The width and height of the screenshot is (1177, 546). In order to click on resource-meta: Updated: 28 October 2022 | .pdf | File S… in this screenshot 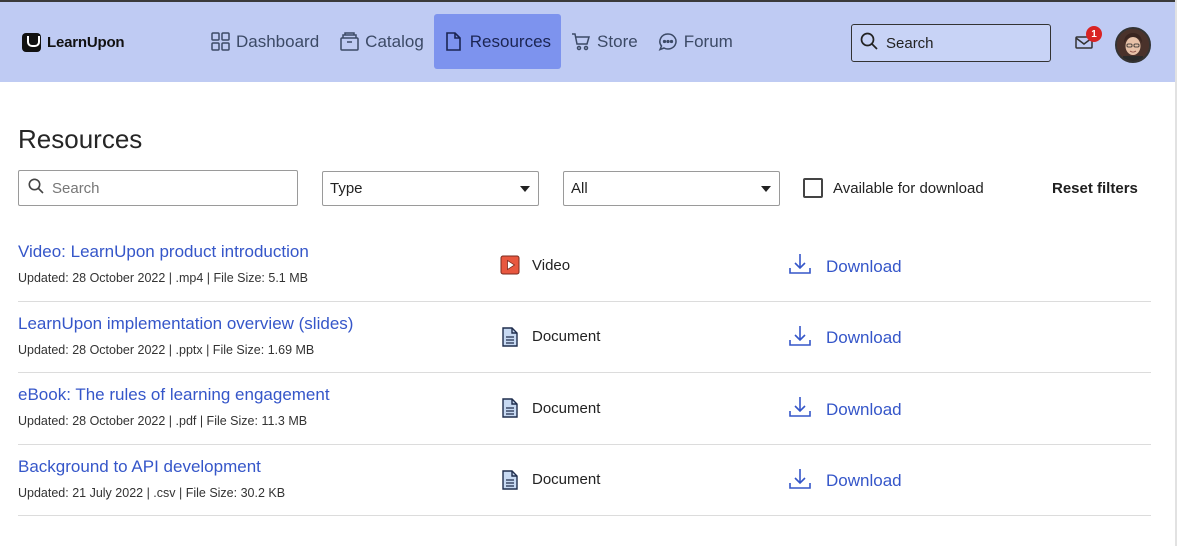, I will do `click(163, 421)`.